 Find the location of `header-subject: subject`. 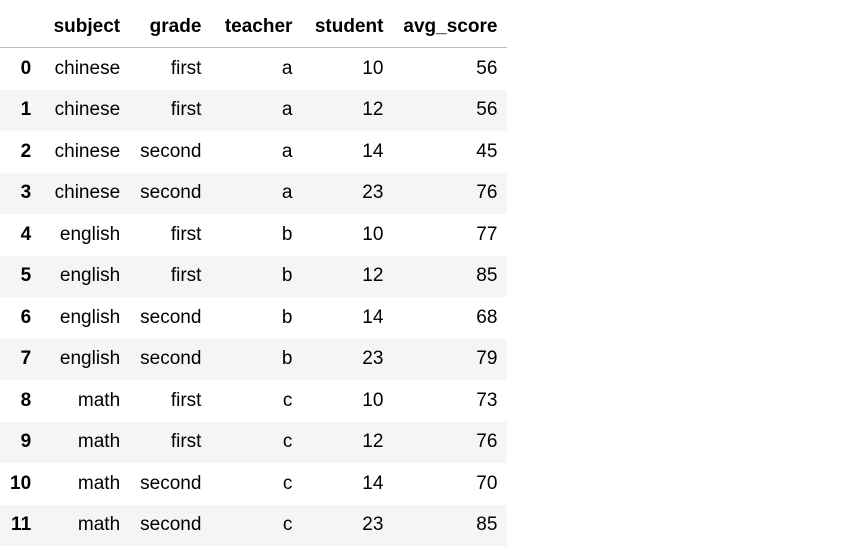

header-subject: subject is located at coordinates (86, 27).